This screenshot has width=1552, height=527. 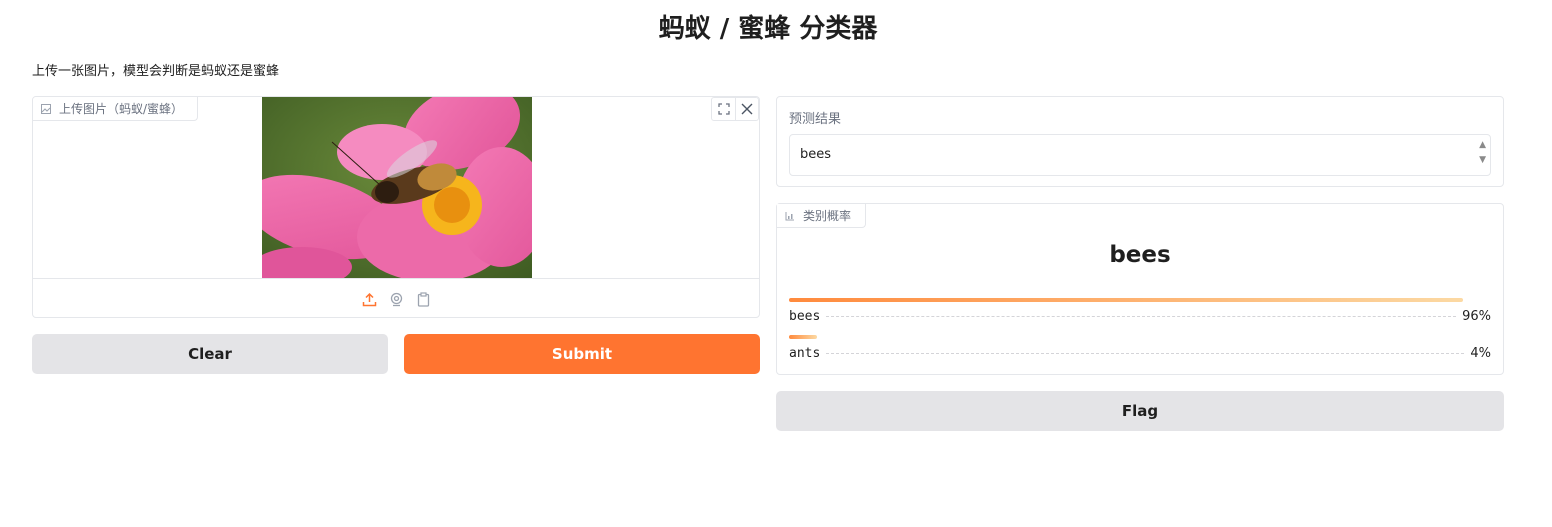 I want to click on confidence-percent: 96%, so click(x=1476, y=316).